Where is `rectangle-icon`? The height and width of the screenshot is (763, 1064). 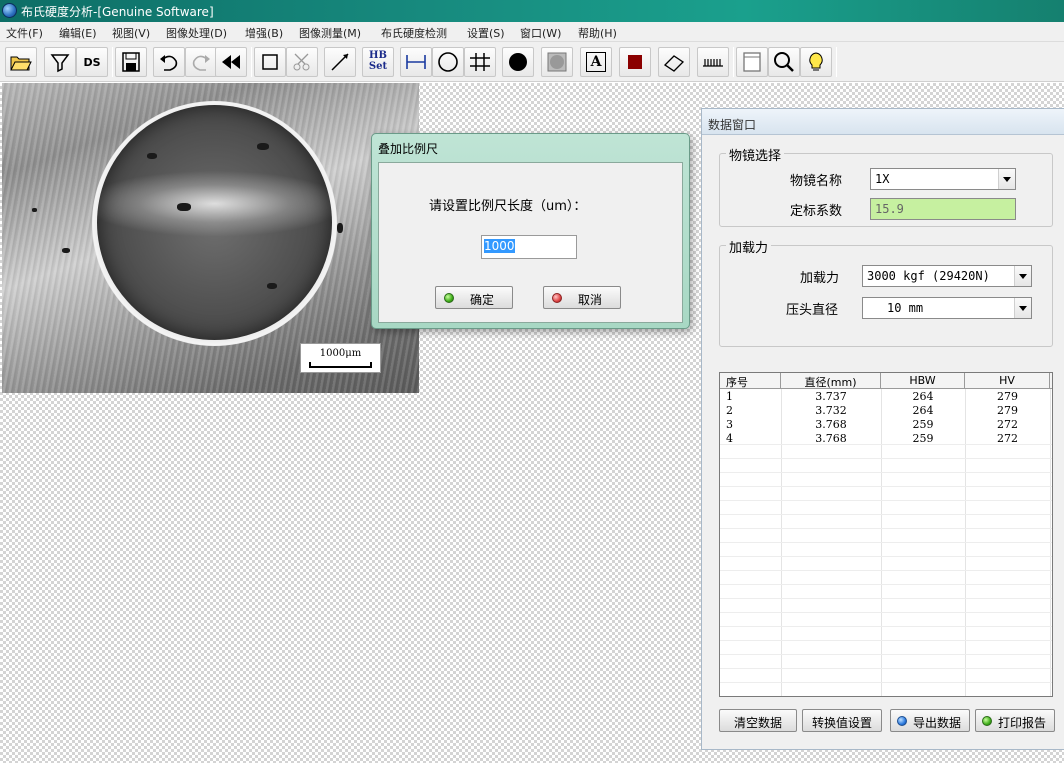
rectangle-icon is located at coordinates (270, 62).